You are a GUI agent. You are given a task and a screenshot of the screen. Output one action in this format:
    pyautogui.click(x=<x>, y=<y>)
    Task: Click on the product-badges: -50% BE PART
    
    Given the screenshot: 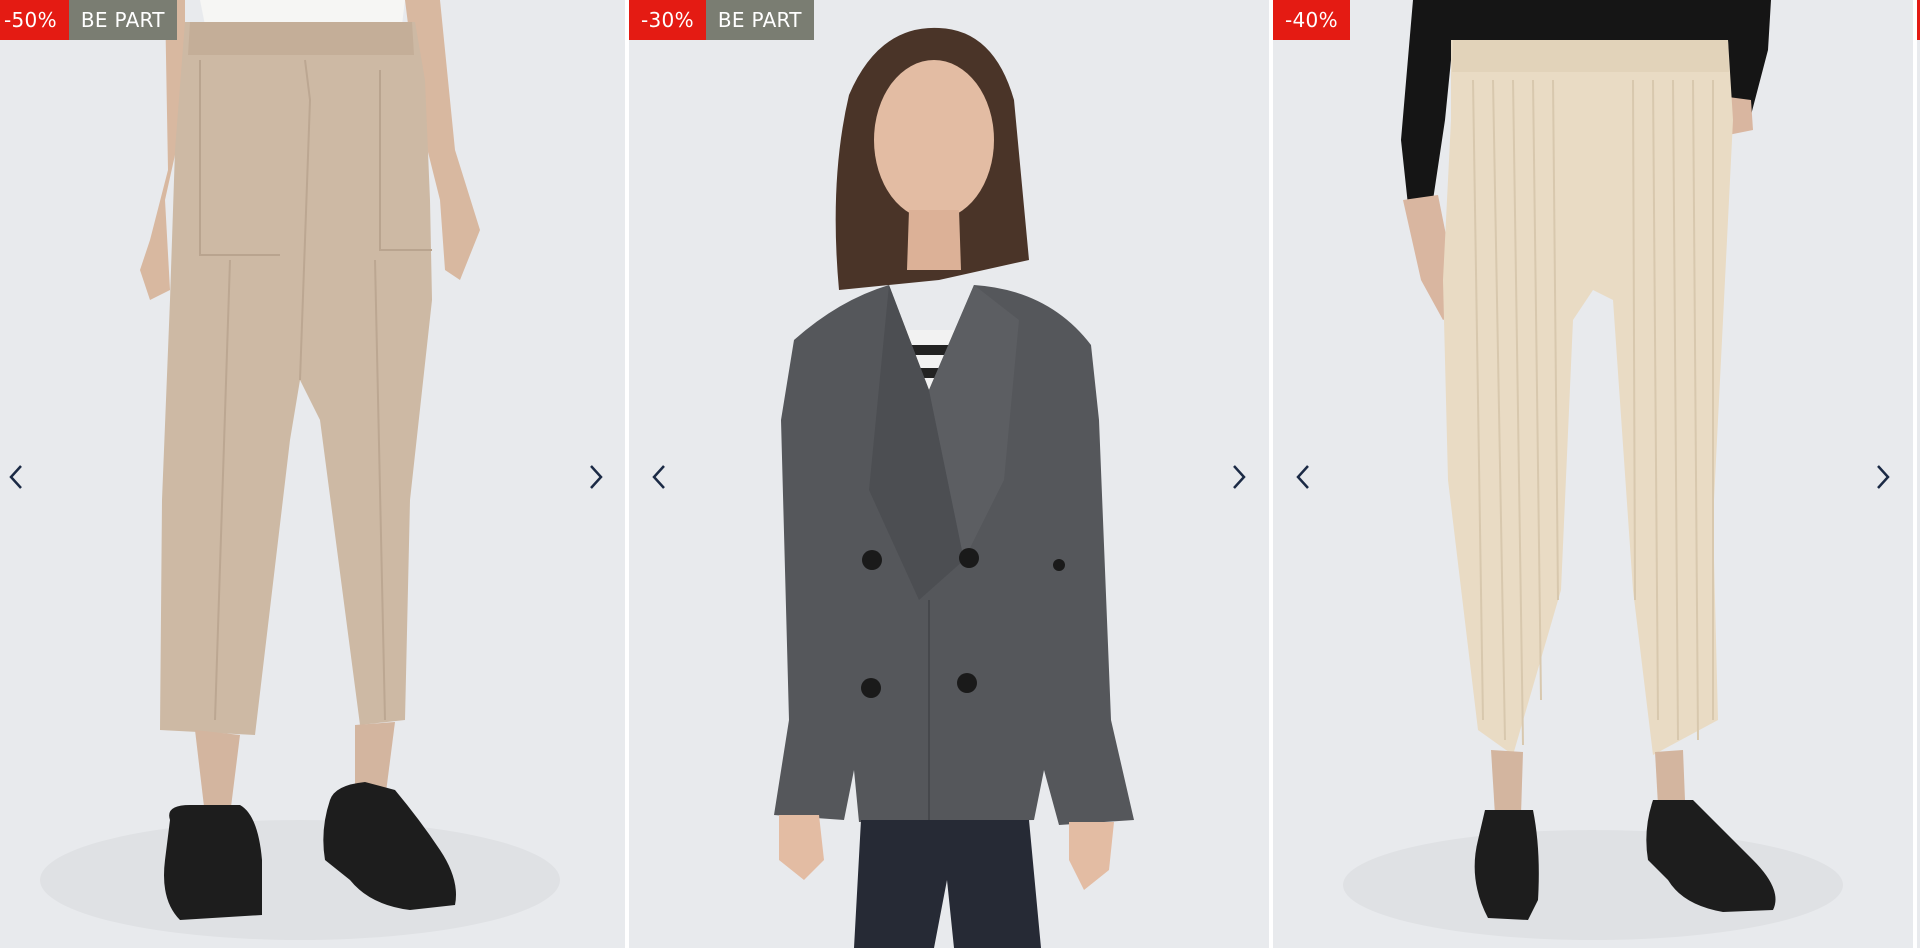 What is the action you would take?
    pyautogui.click(x=88, y=20)
    